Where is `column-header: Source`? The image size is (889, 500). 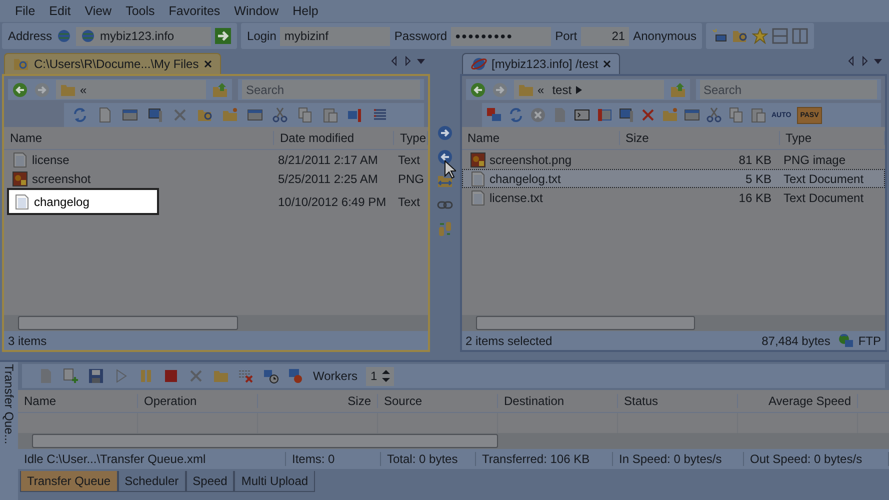
column-header: Source is located at coordinates (438, 401).